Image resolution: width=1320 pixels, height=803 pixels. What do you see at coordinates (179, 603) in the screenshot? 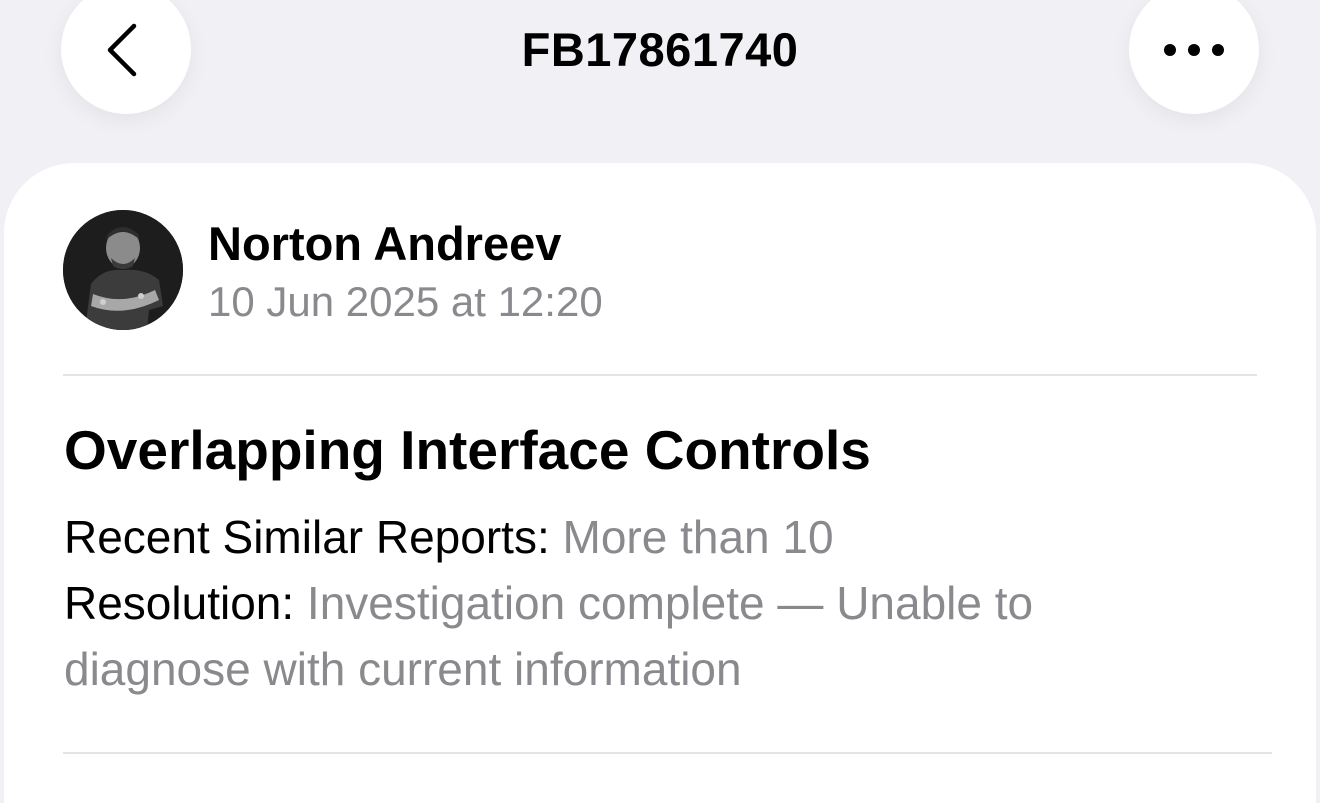
I see `resolution-label: Resolution:` at bounding box center [179, 603].